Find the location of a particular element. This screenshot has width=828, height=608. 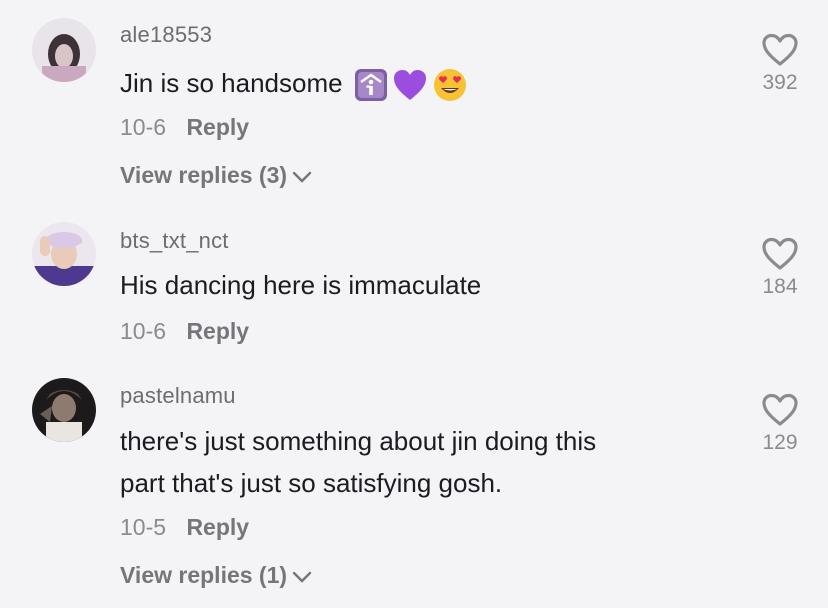

person-info-icon is located at coordinates (371, 85).